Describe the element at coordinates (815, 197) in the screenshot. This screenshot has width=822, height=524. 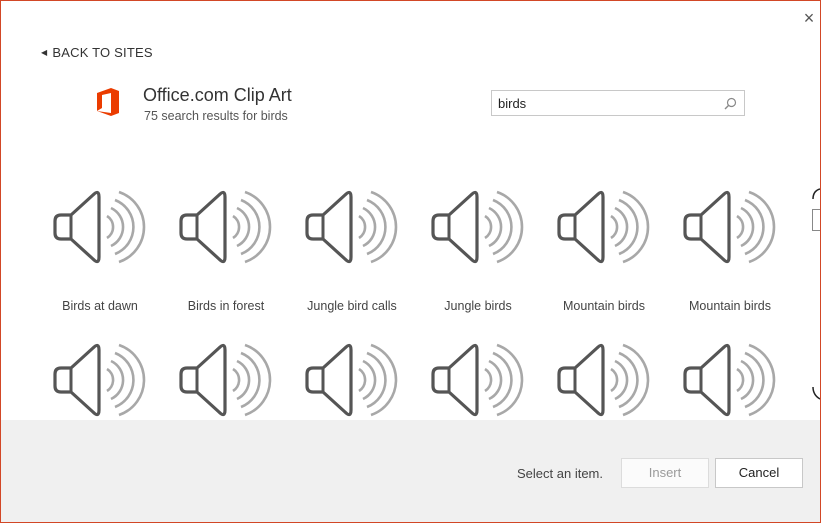
I see `scroll-up-icon` at that location.